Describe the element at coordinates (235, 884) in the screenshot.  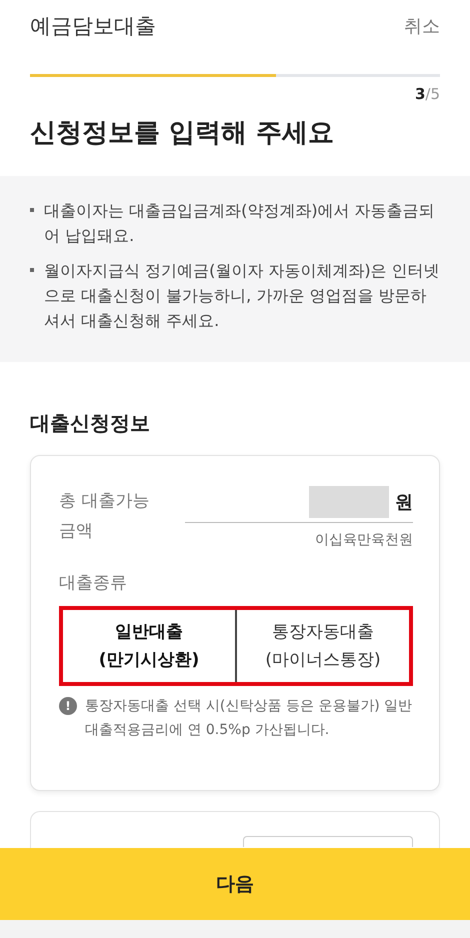
I see `next-button: 다음` at that location.